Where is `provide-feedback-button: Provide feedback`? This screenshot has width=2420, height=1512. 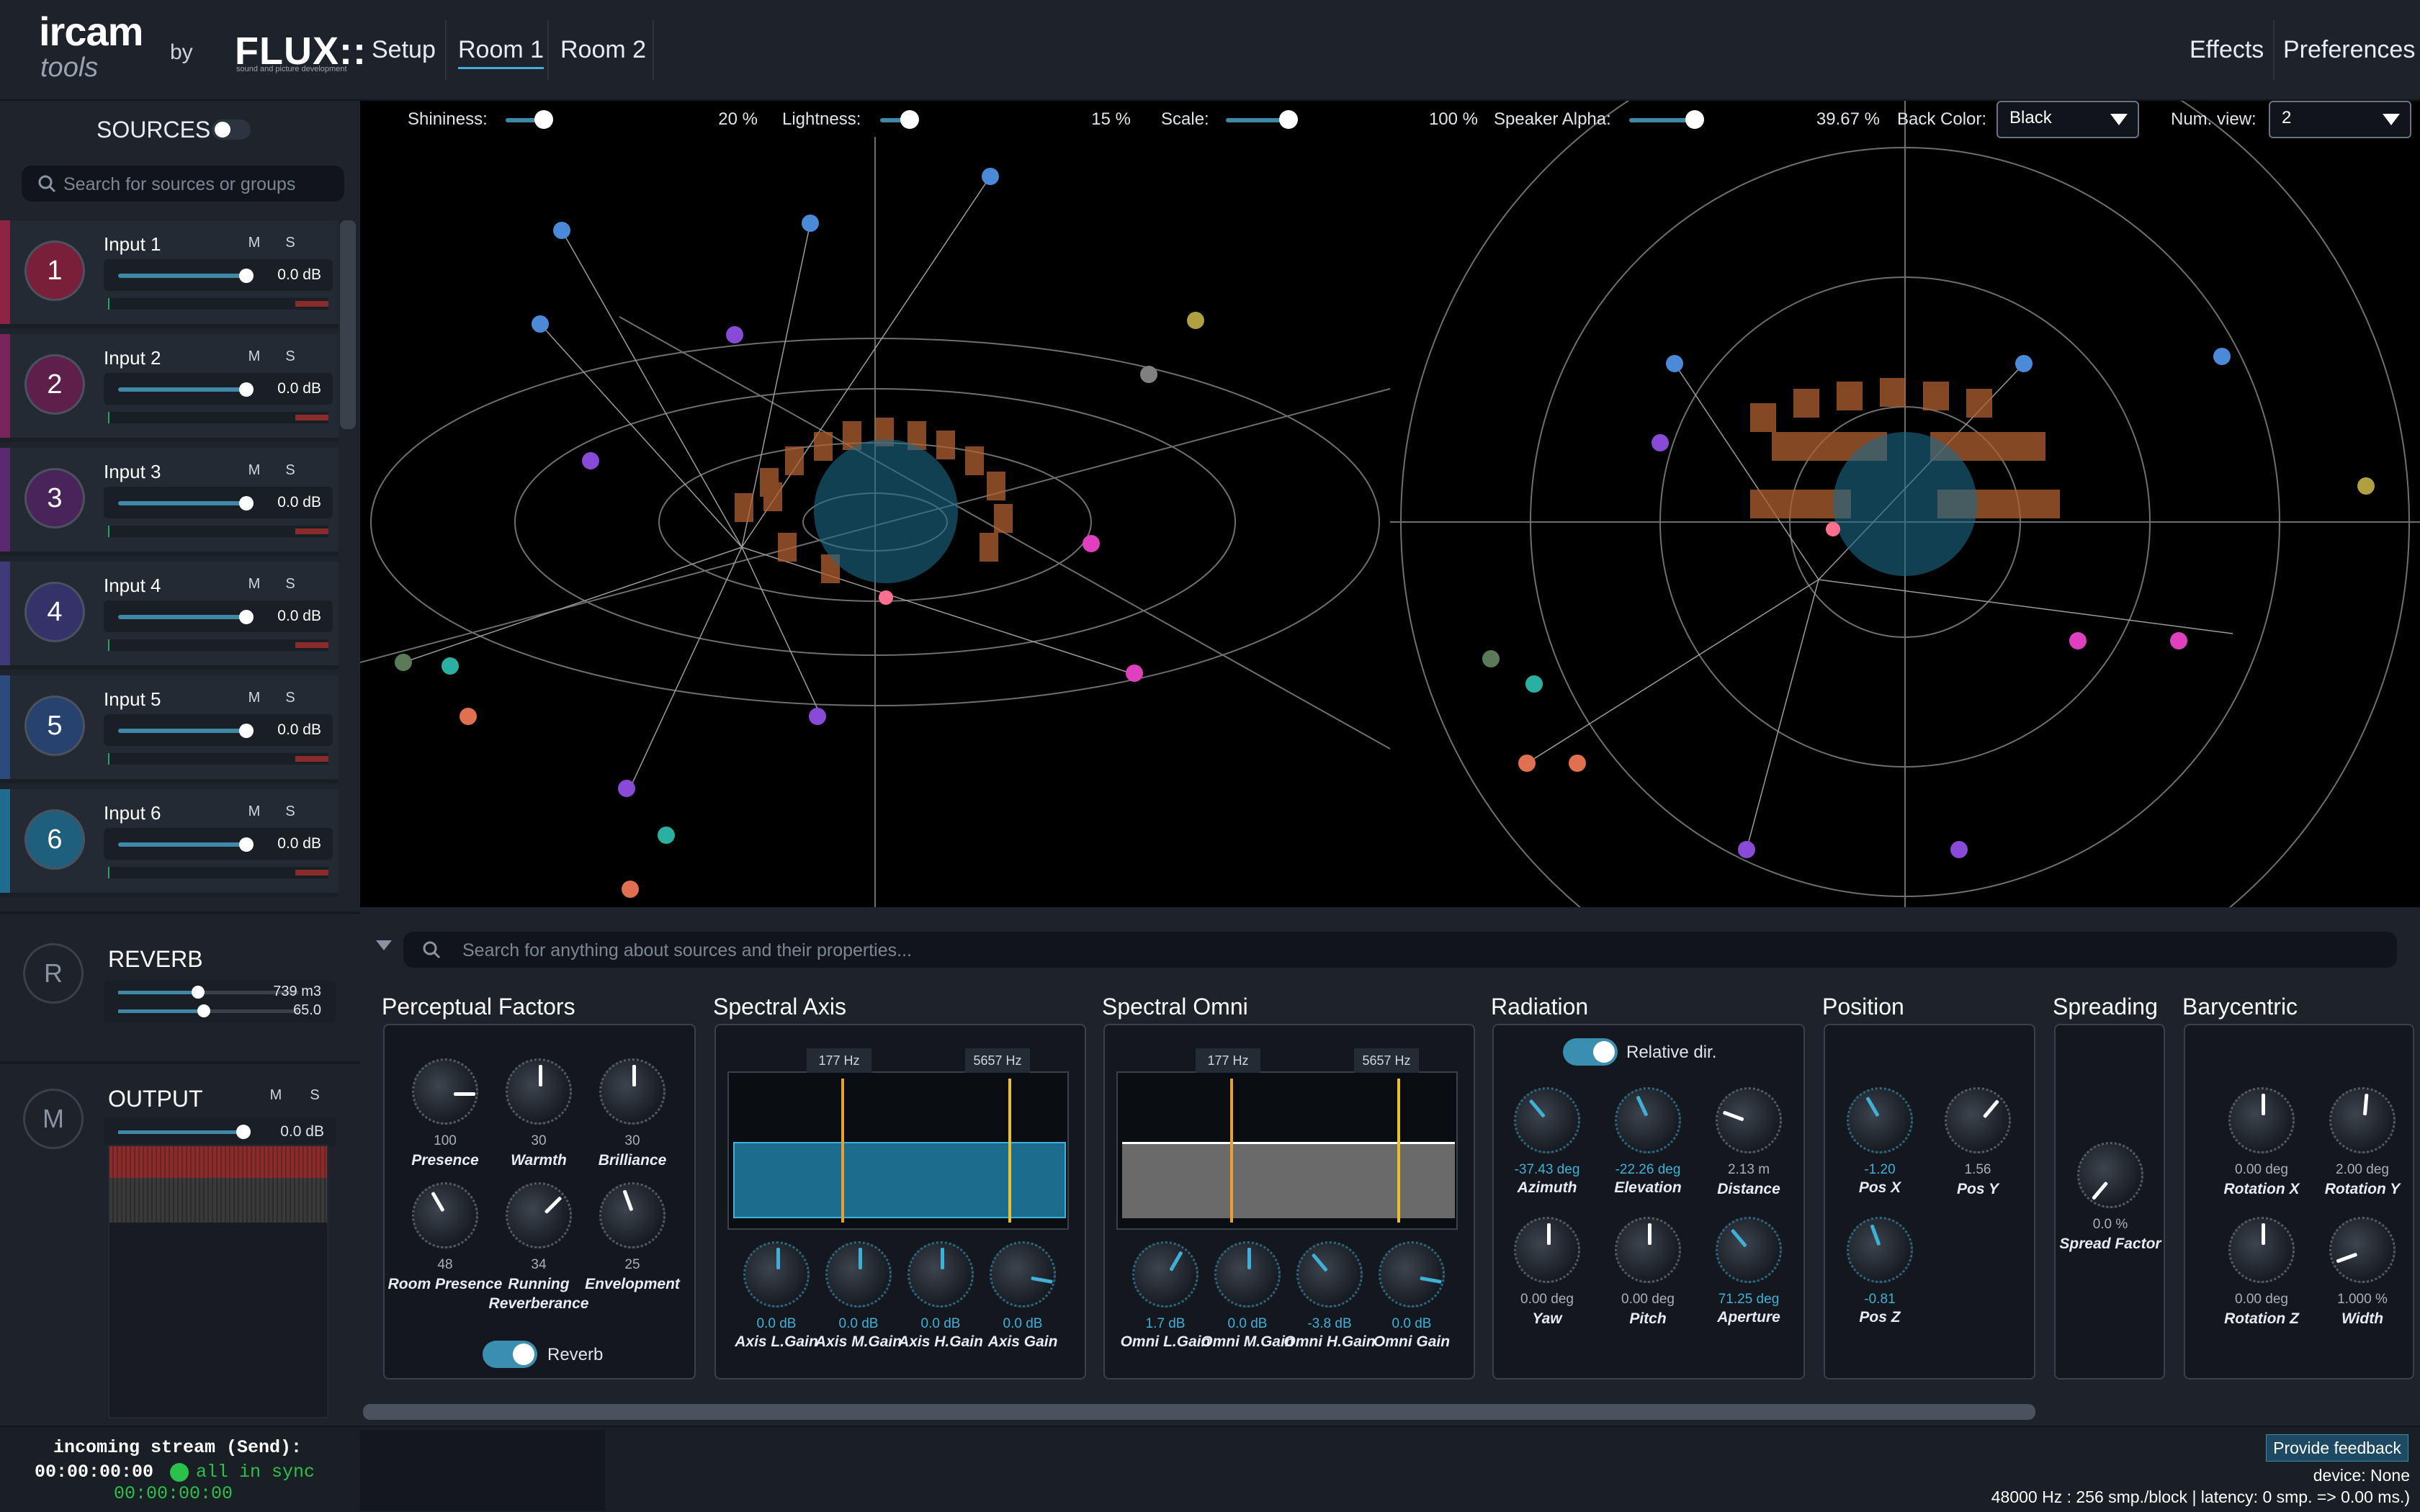
provide-feedback-button: Provide feedback is located at coordinates (2337, 1448).